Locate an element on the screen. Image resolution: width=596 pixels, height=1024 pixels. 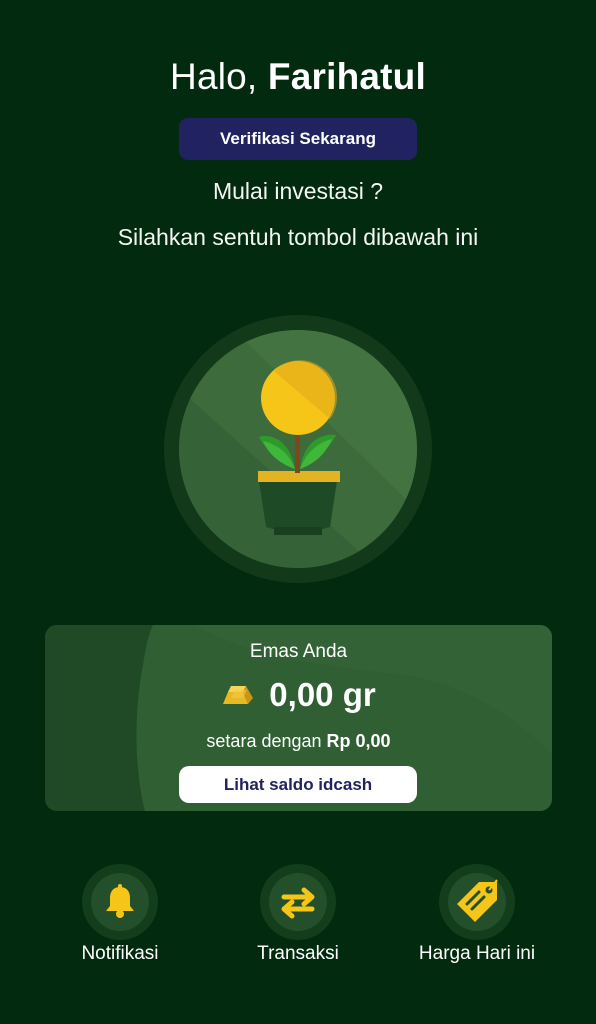
swap-arrows-icon is located at coordinates (298, 903).